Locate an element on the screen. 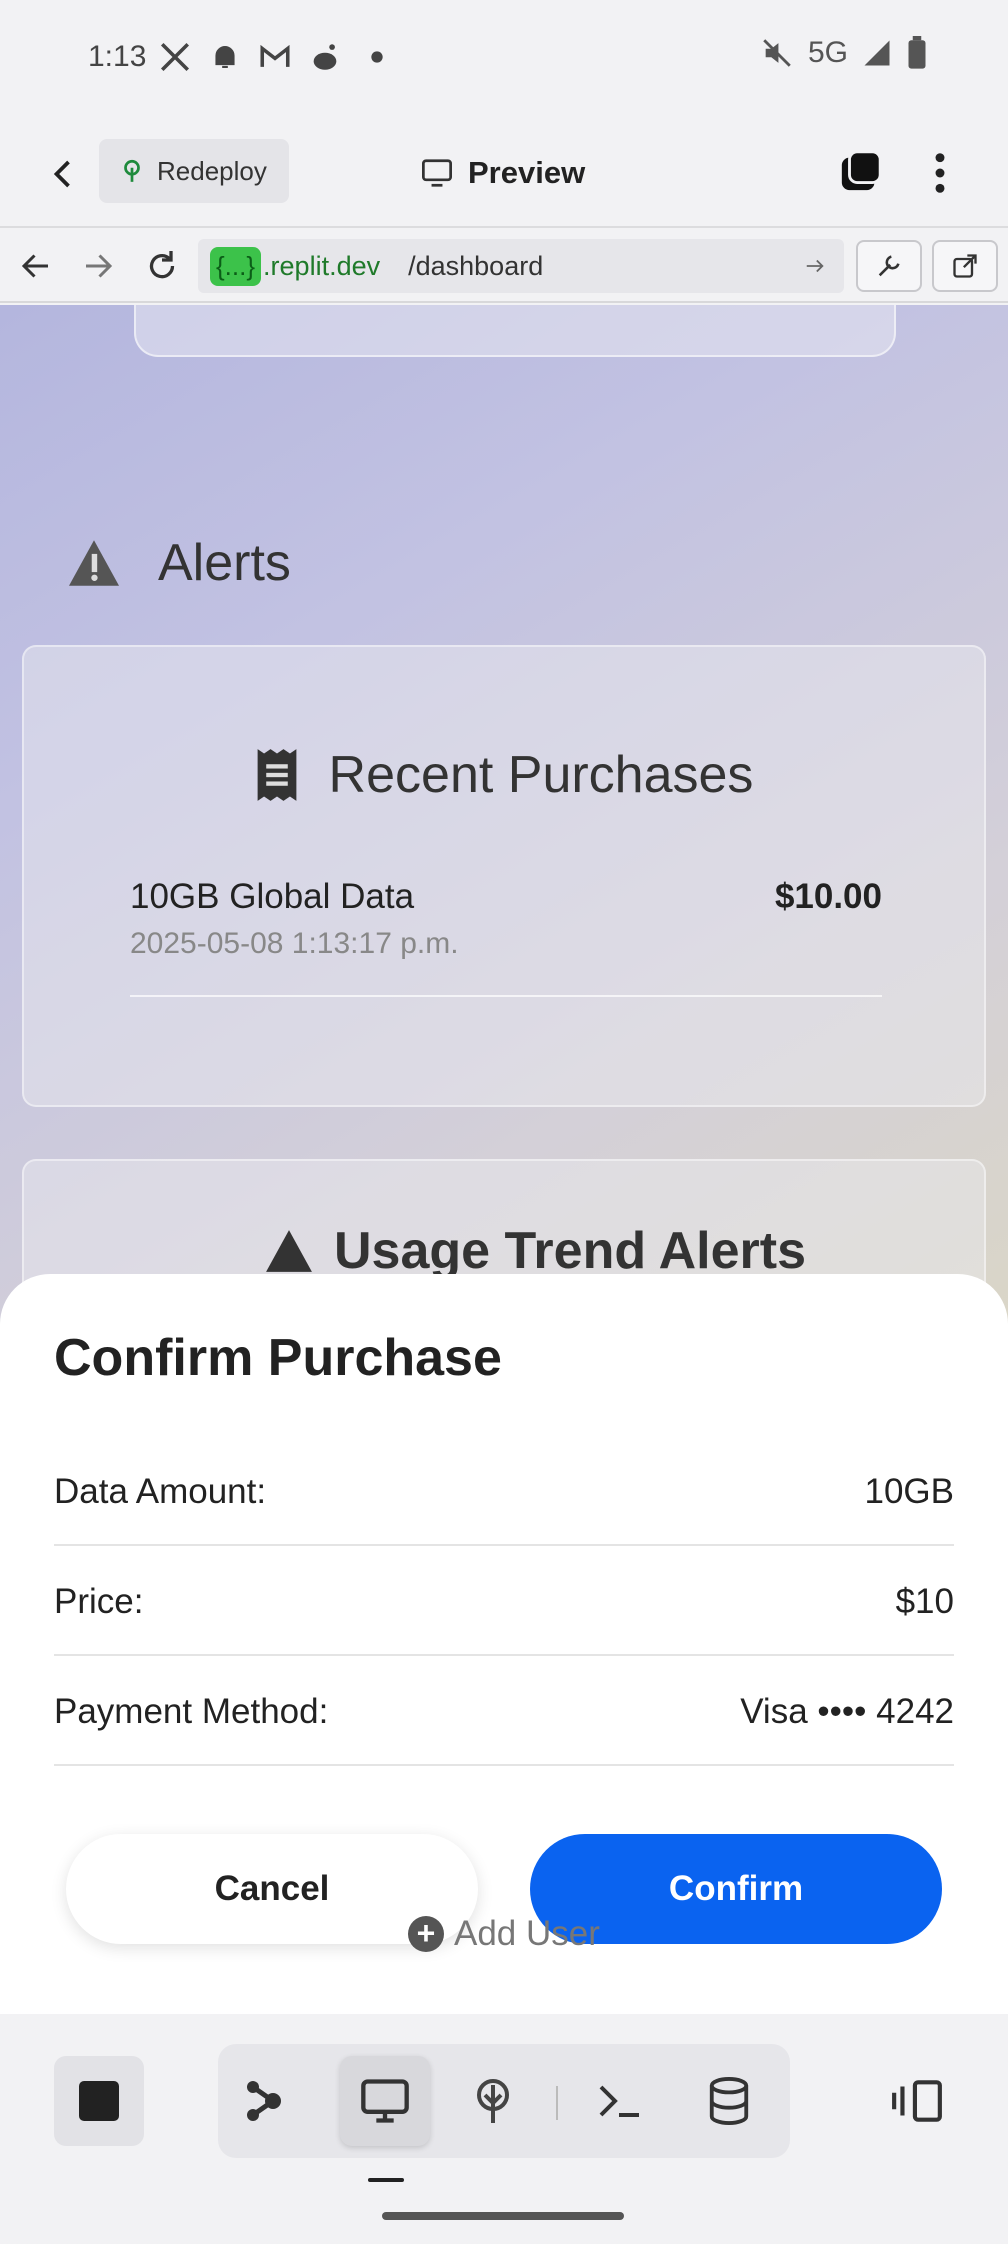  dot-icon is located at coordinates (377, 57).